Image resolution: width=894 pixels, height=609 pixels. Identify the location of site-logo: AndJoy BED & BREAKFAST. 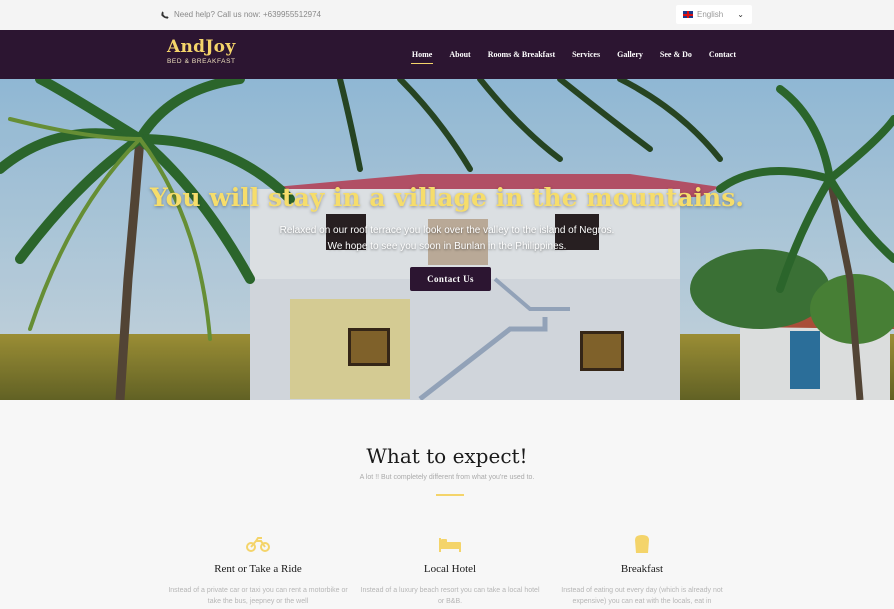
(201, 51).